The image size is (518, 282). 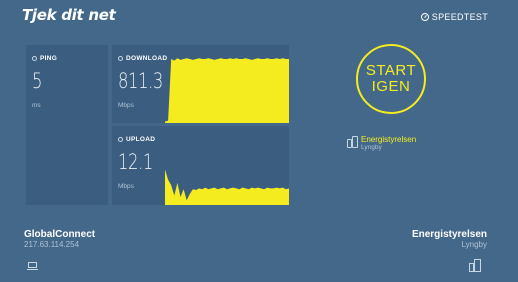 I want to click on upload-graph, so click(x=227, y=187).